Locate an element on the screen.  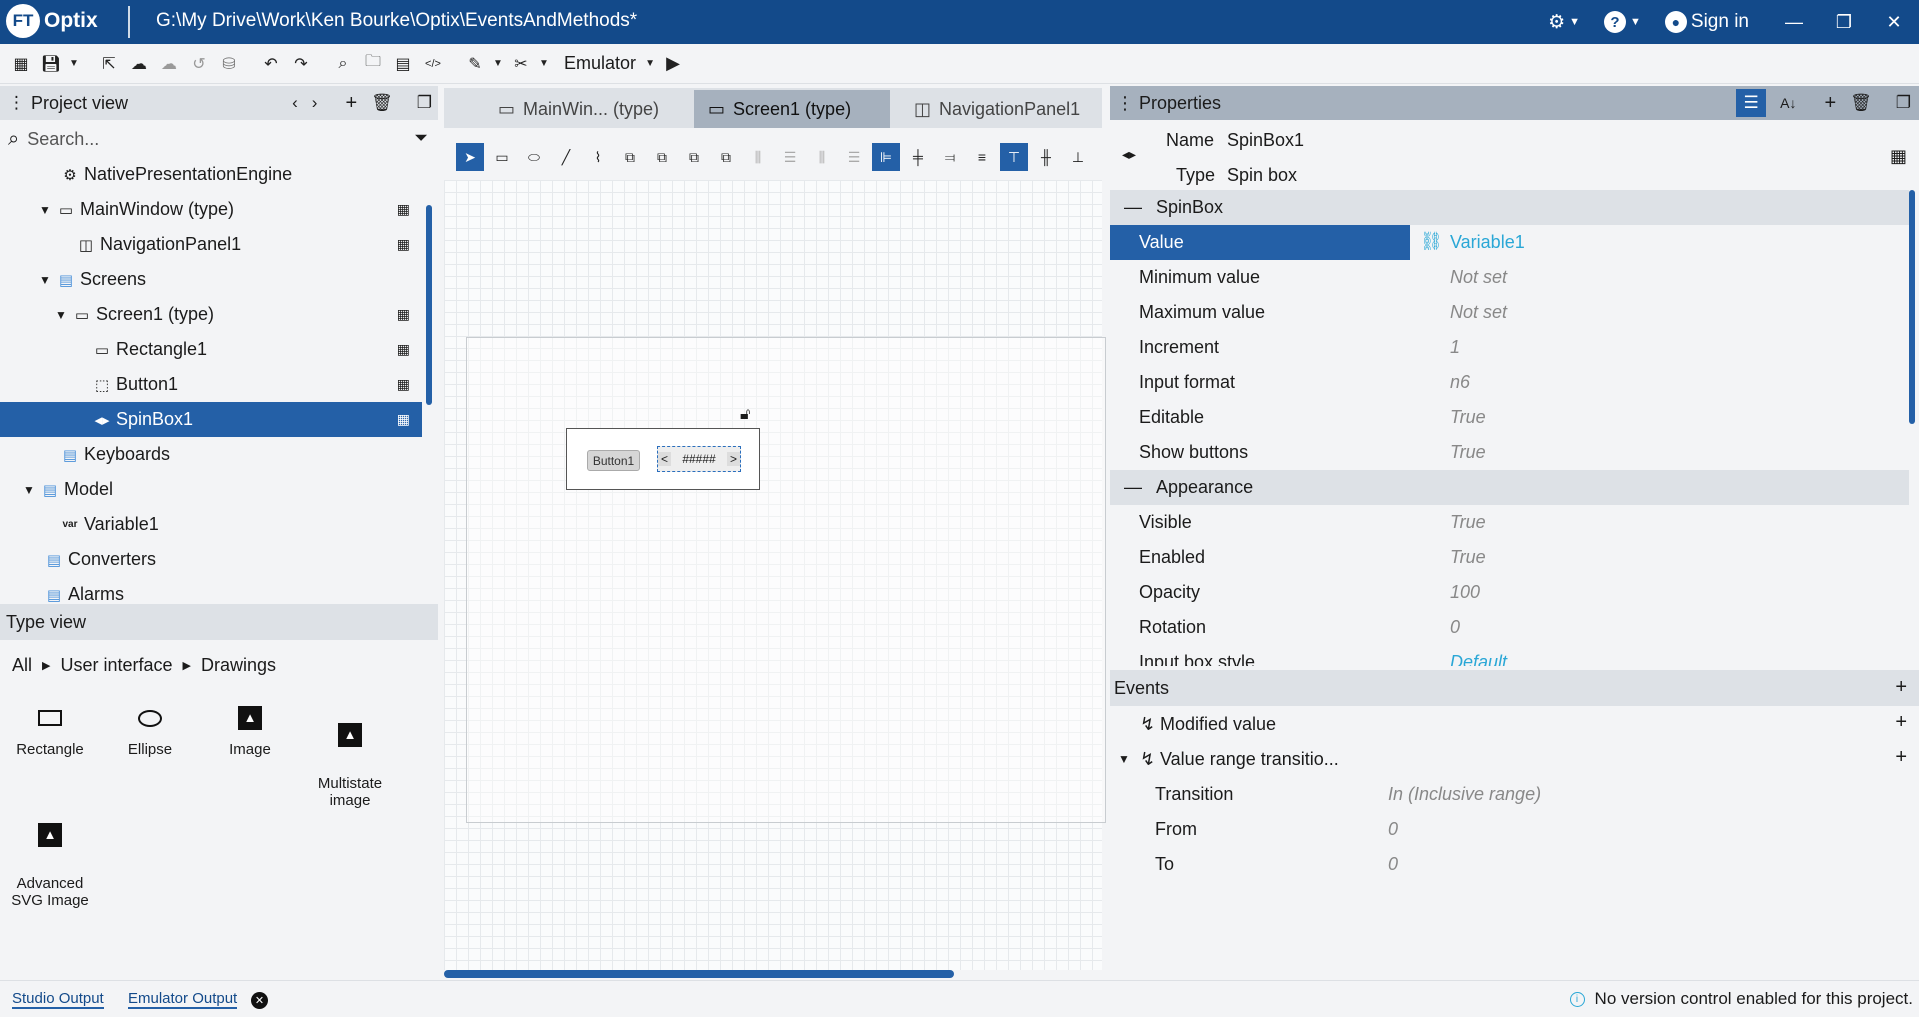
align-center-icon: ╪ is located at coordinates (918, 157).